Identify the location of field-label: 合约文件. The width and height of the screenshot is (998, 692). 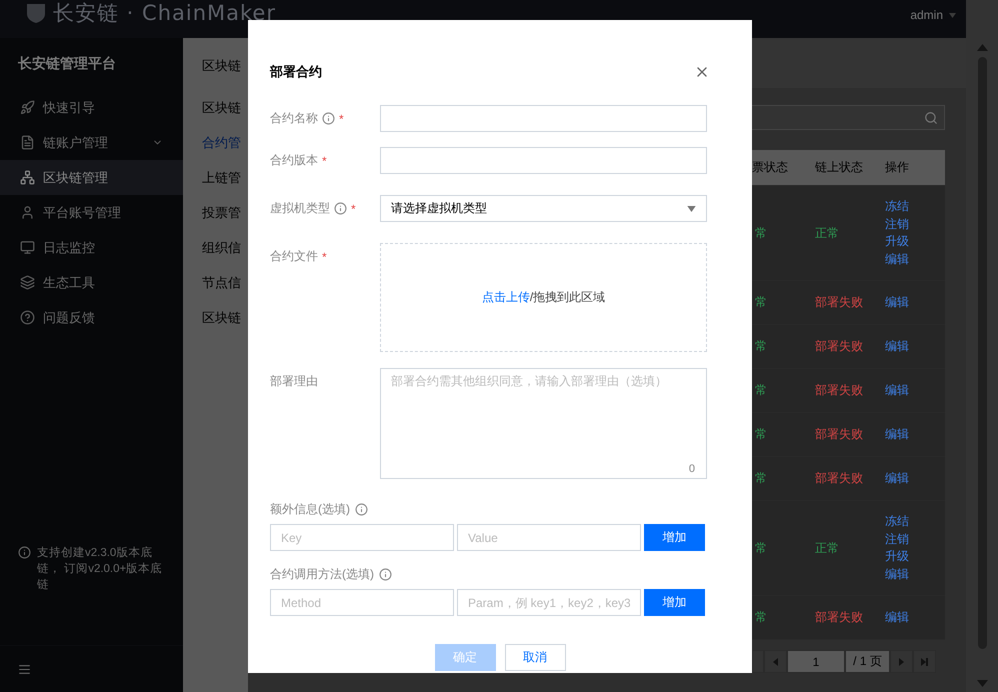
(294, 256).